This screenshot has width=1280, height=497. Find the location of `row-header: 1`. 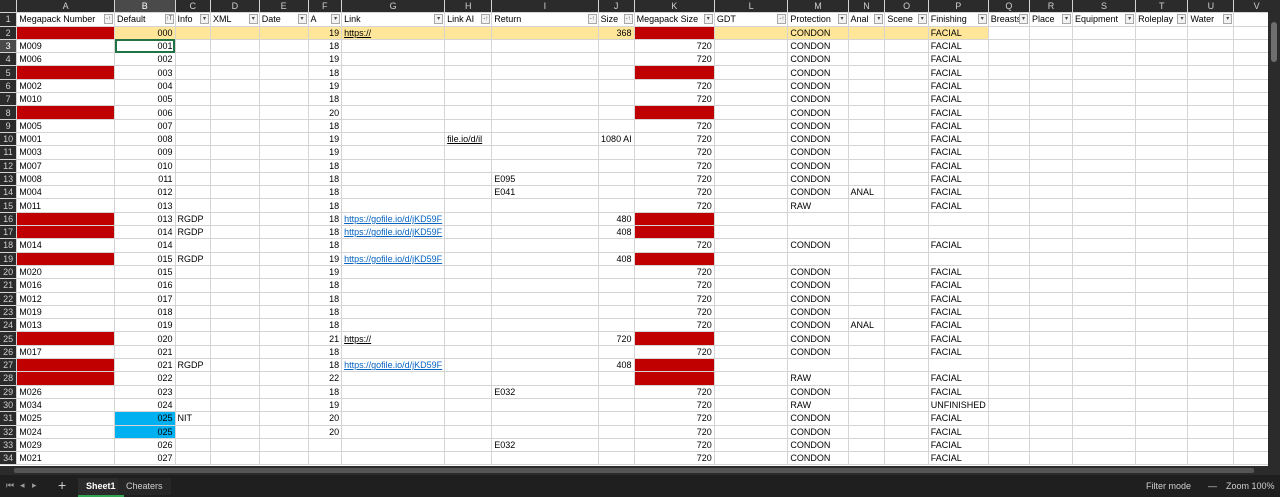

row-header: 1 is located at coordinates (9, 19).